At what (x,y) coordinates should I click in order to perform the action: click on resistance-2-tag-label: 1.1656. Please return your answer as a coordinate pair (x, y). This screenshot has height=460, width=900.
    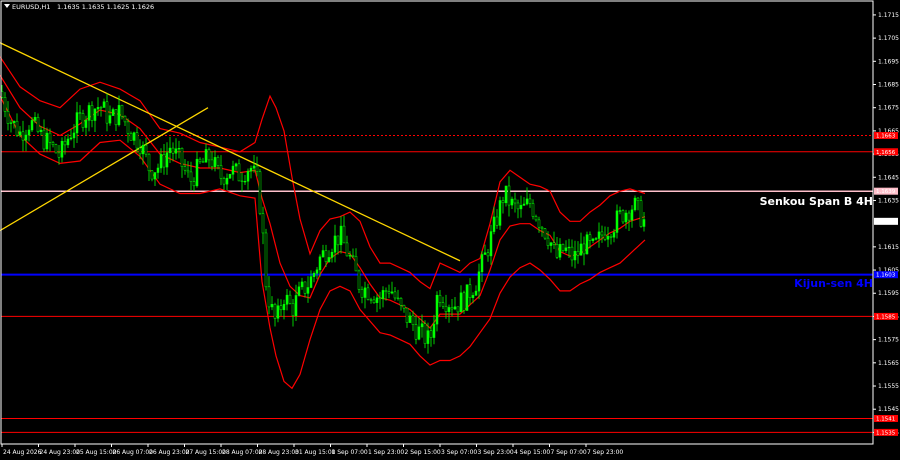
    Looking at the image, I should click on (886, 153).